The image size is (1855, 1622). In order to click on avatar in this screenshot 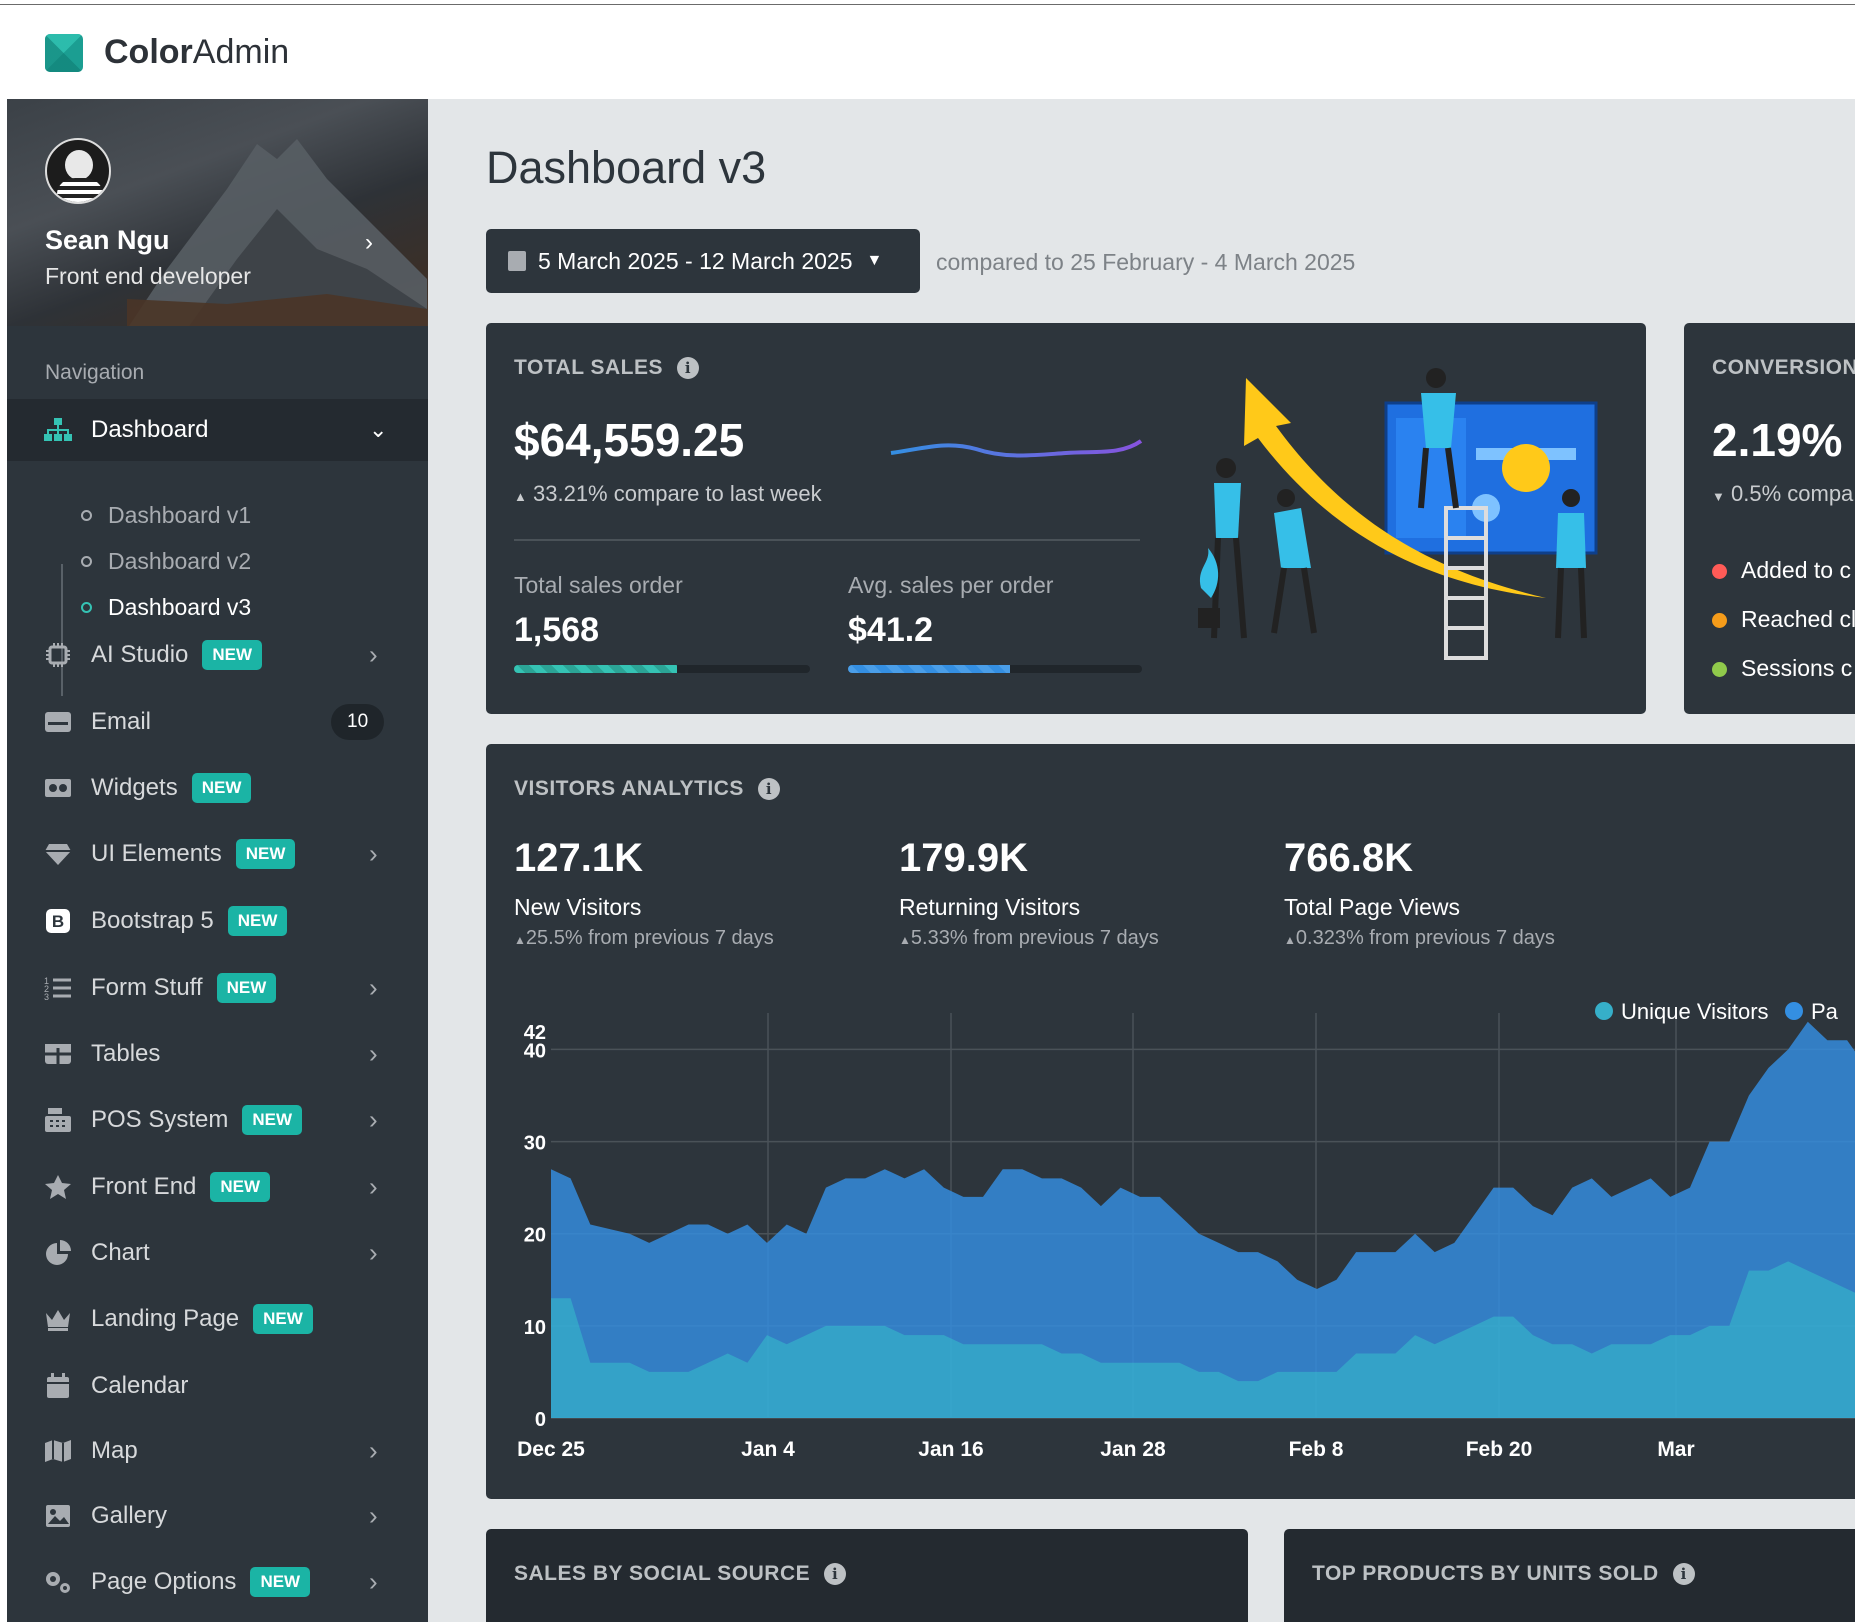, I will do `click(78, 171)`.